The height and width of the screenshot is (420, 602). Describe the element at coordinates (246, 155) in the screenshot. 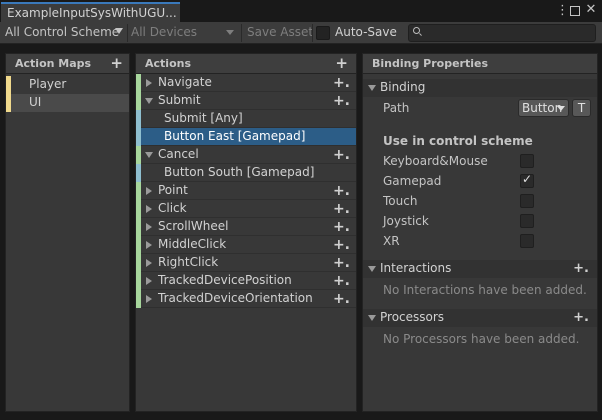

I see `action-row-cancel: Cancel +.` at that location.